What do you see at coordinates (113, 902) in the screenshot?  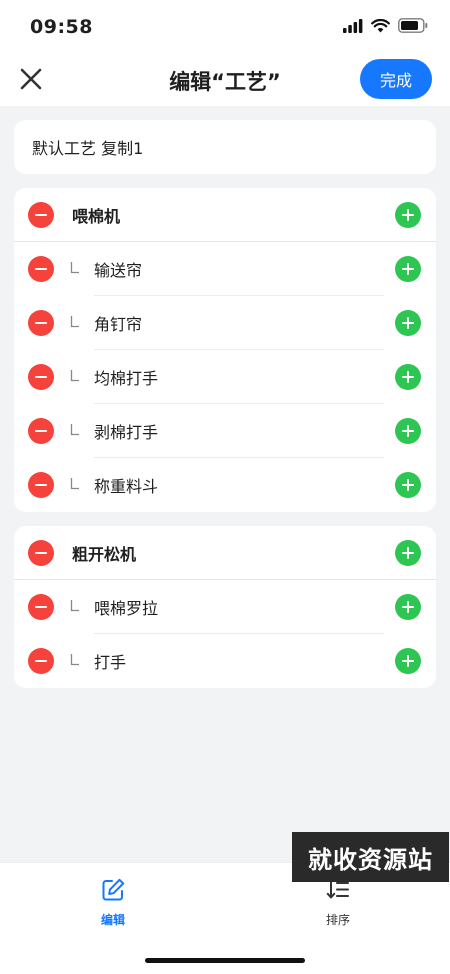 I see `tab-edit: 编辑` at bounding box center [113, 902].